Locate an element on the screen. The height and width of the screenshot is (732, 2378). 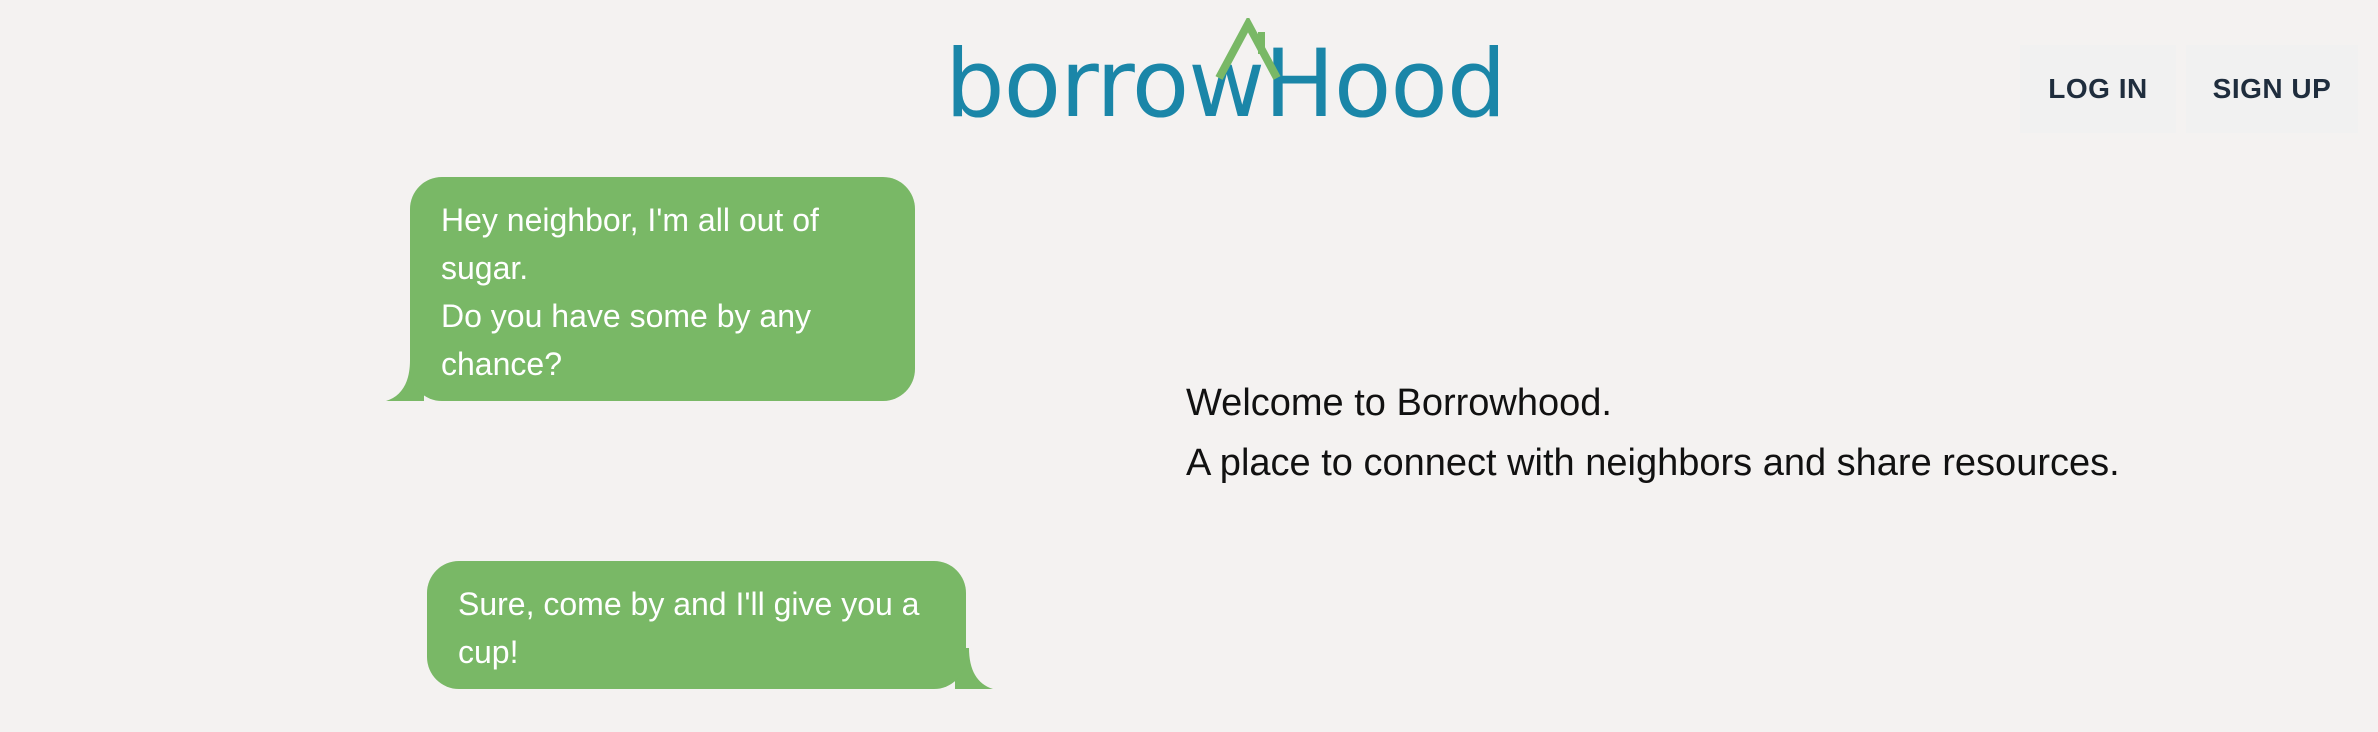
hero-title: Welcome to Borrowhood. is located at coordinates (1399, 403).